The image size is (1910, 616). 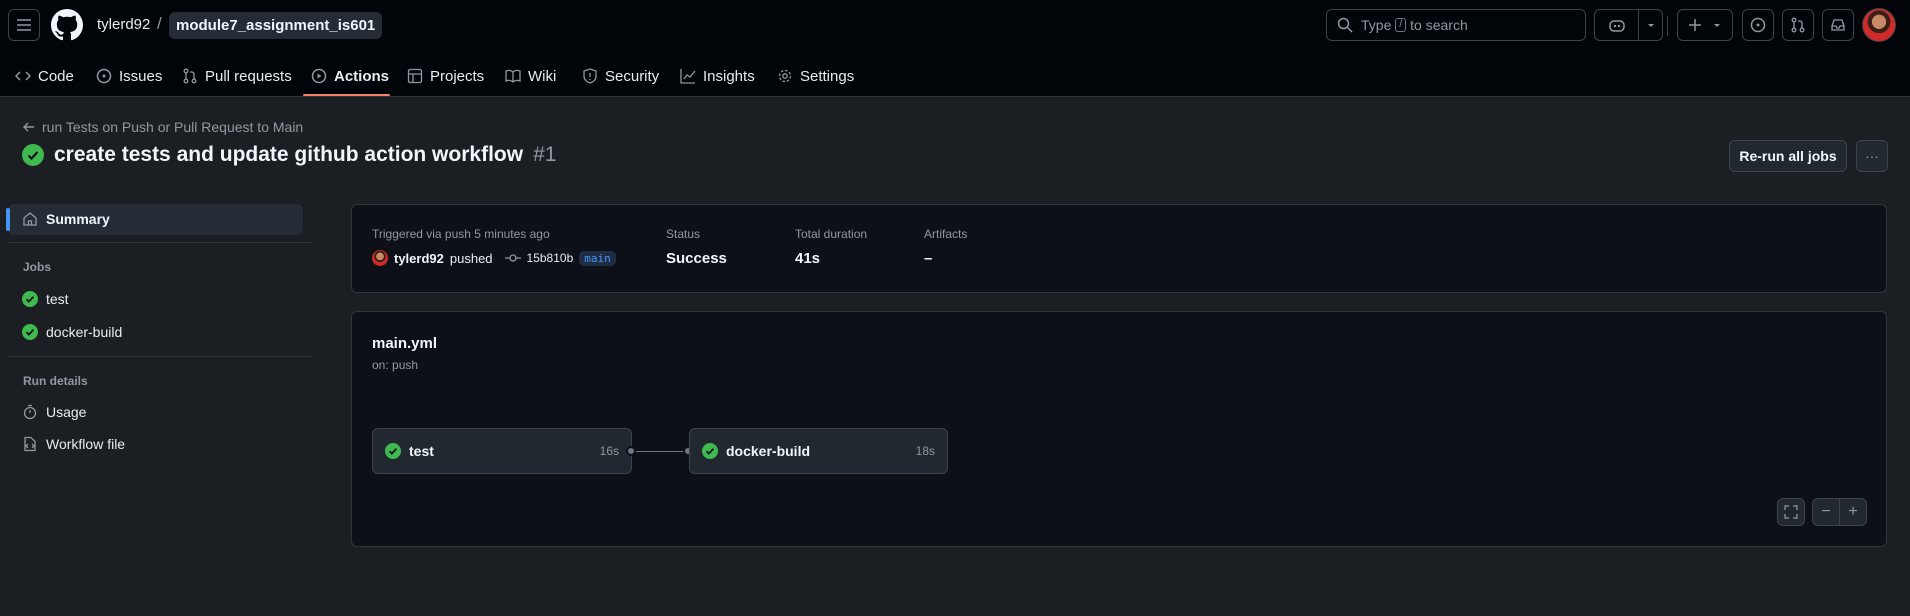 What do you see at coordinates (631, 451) in the screenshot?
I see `connector-dot` at bounding box center [631, 451].